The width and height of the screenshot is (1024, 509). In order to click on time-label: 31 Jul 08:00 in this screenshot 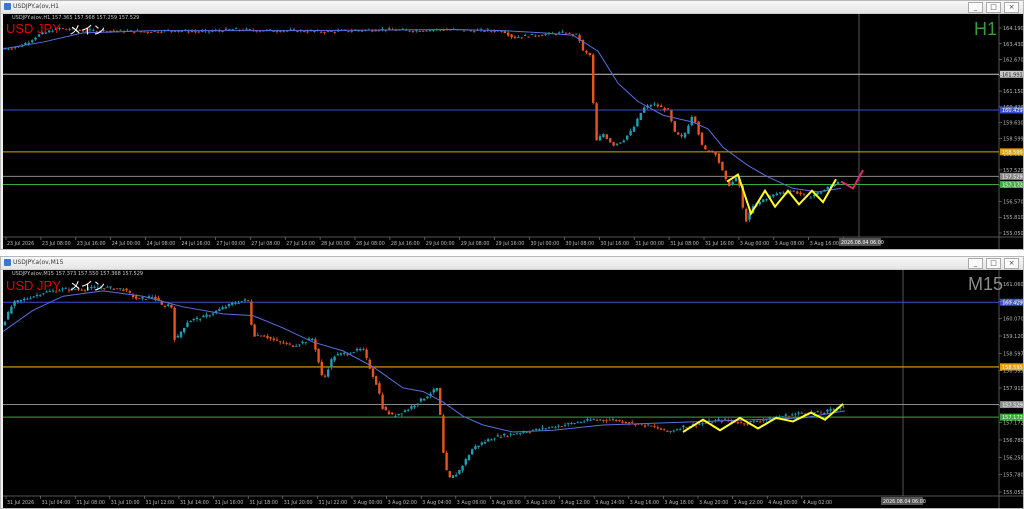, I will do `click(684, 244)`.